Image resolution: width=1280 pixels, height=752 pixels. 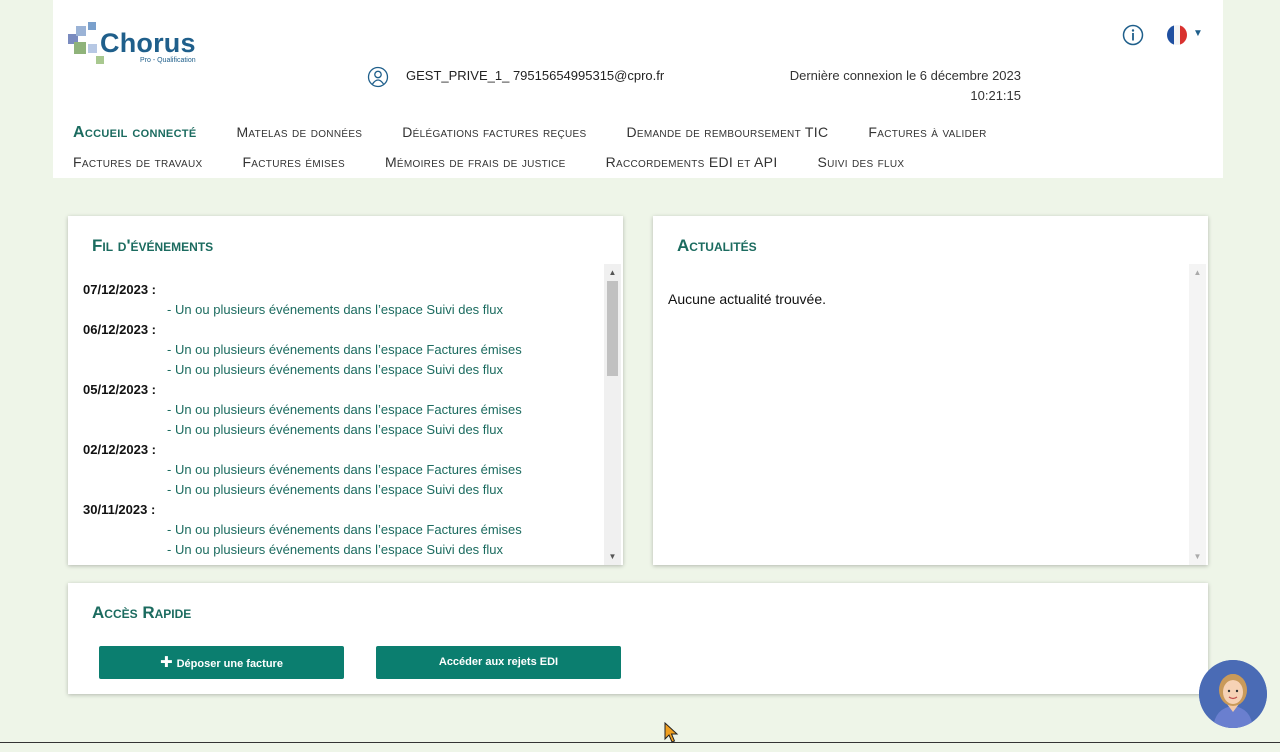 I want to click on assistant-avatar-icon, so click(x=1233, y=694).